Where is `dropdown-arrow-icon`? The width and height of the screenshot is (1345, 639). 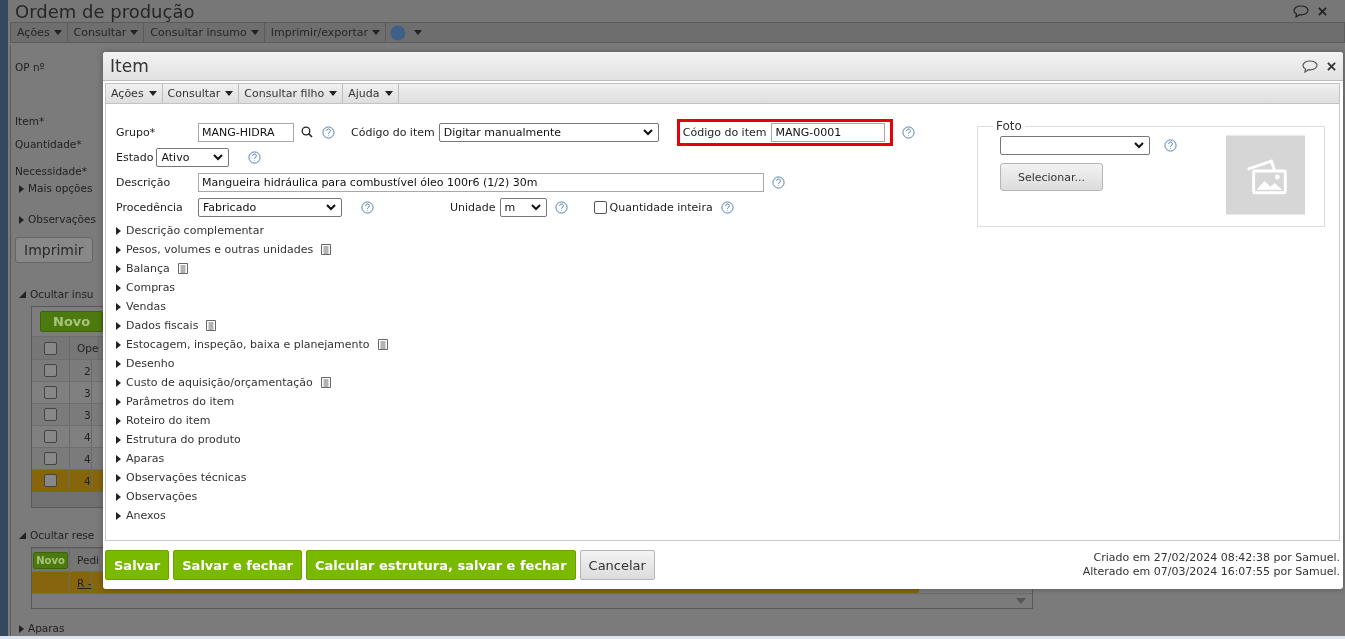 dropdown-arrow-icon is located at coordinates (1021, 601).